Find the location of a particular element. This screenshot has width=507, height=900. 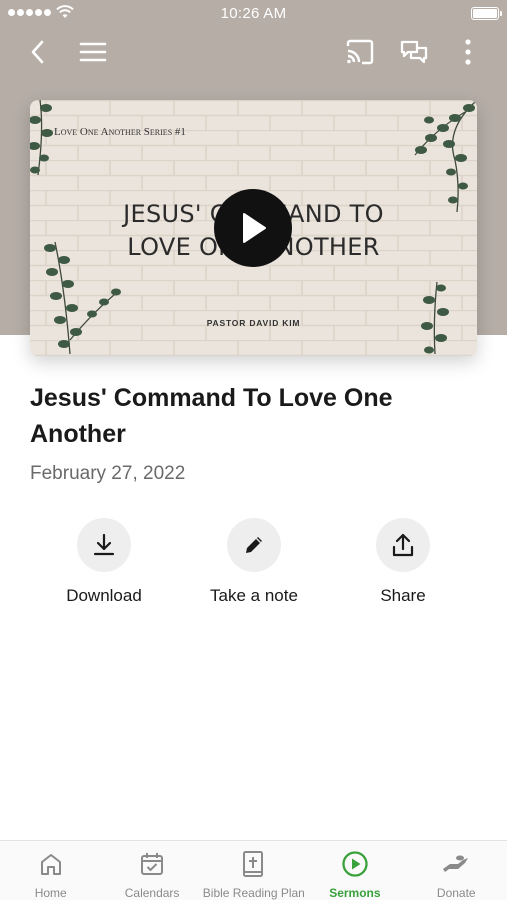

more-vertical-icon is located at coordinates (468, 52).